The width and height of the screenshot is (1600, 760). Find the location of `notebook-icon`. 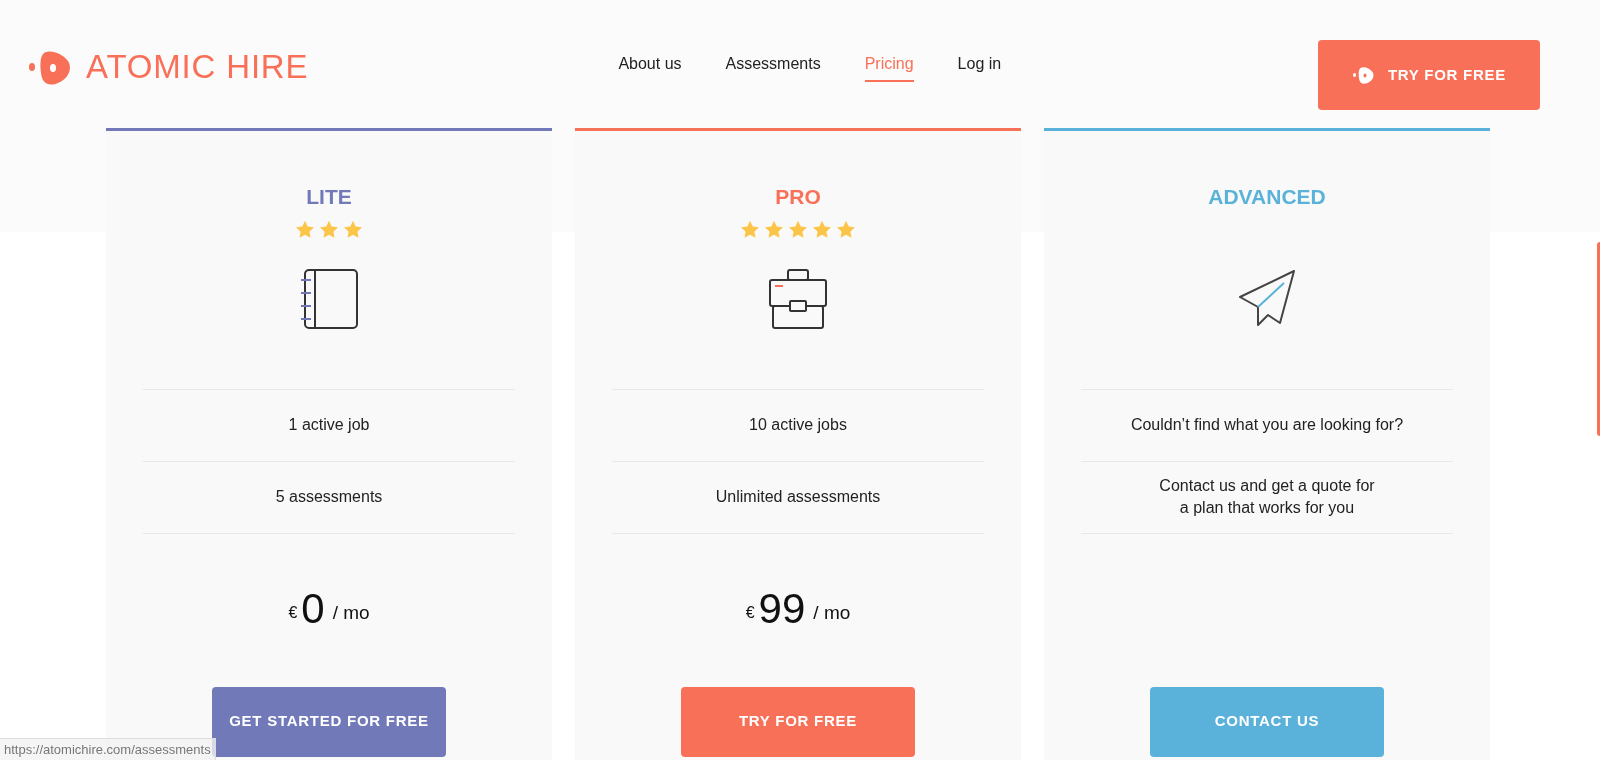

notebook-icon is located at coordinates (329, 298).